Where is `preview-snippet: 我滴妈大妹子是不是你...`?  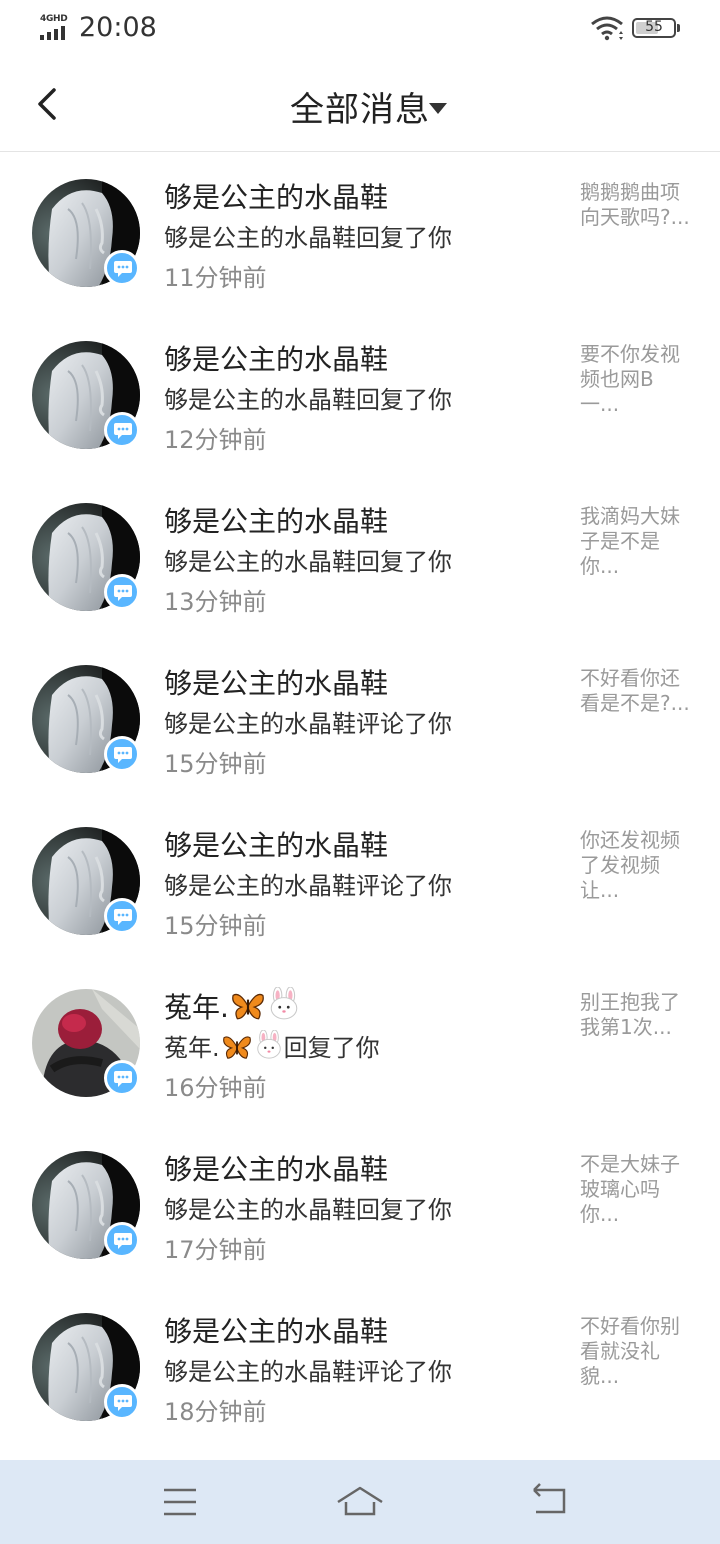
preview-snippet: 我滴妈大妹子是不是你... is located at coordinates (636, 541).